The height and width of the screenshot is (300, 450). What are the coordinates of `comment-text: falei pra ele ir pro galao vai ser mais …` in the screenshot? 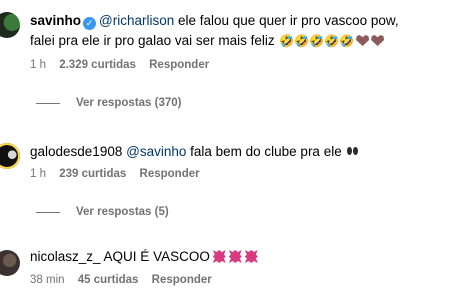 It's located at (152, 40).